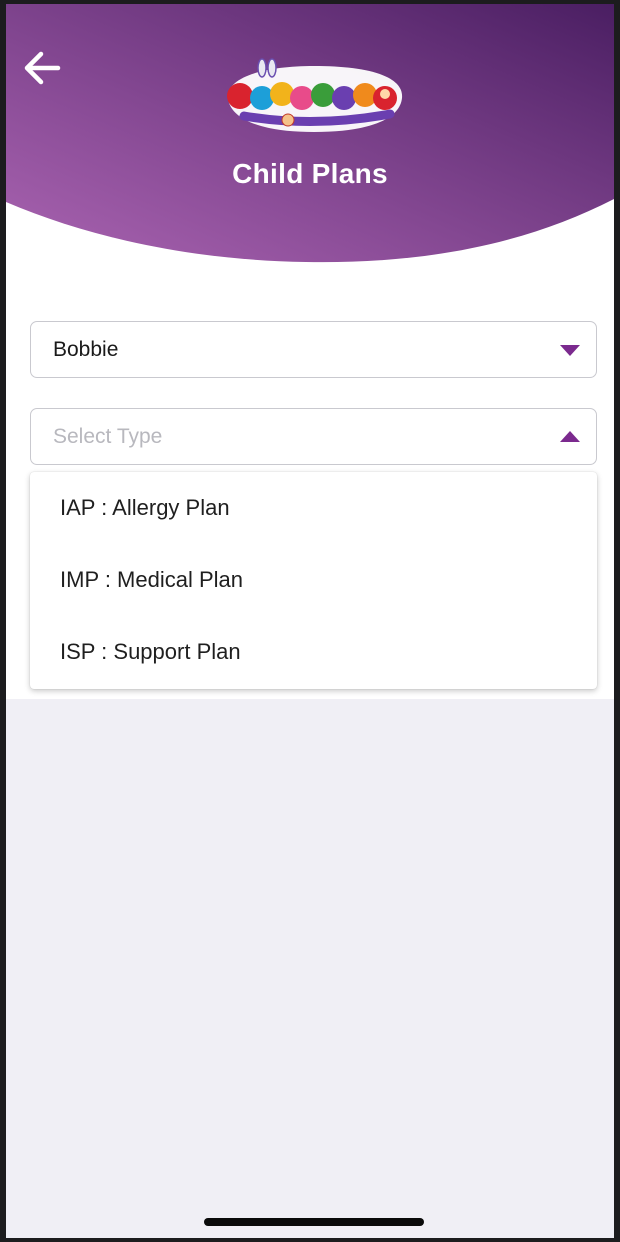  I want to click on back-arrow-icon, so click(42, 68).